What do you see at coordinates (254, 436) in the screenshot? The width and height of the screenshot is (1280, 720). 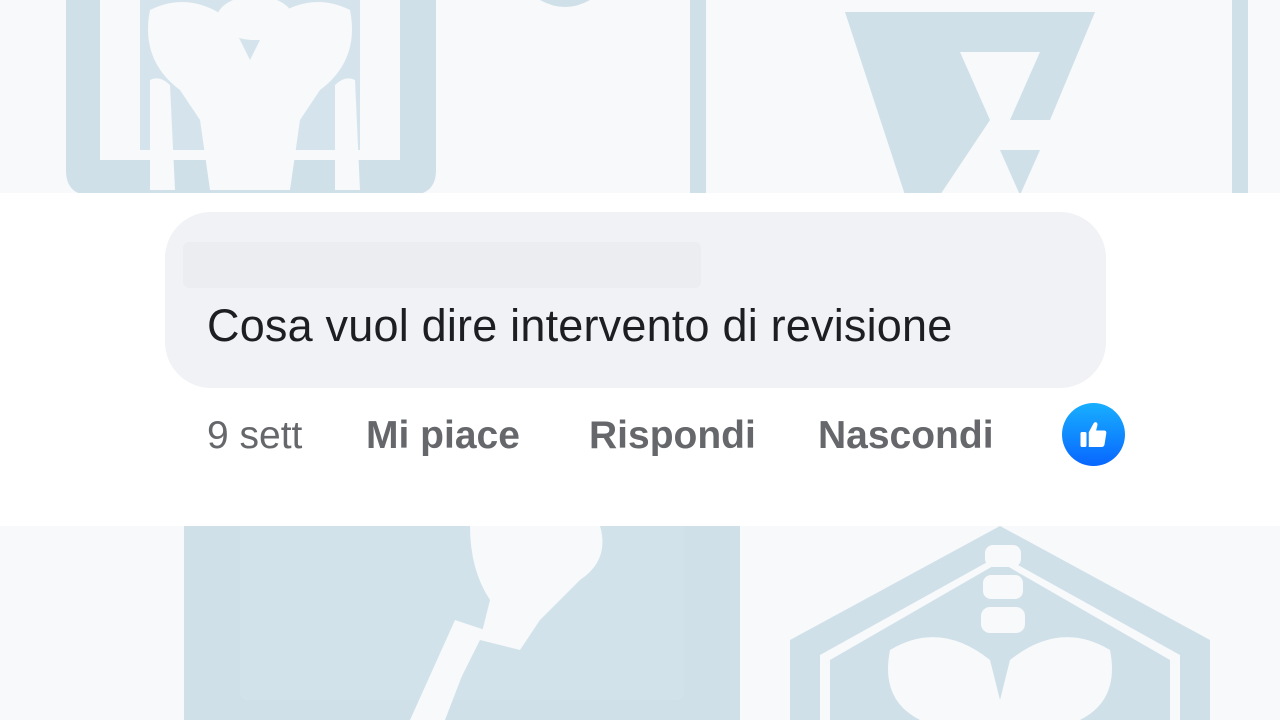 I see `comment-timestamp: 9 sett` at bounding box center [254, 436].